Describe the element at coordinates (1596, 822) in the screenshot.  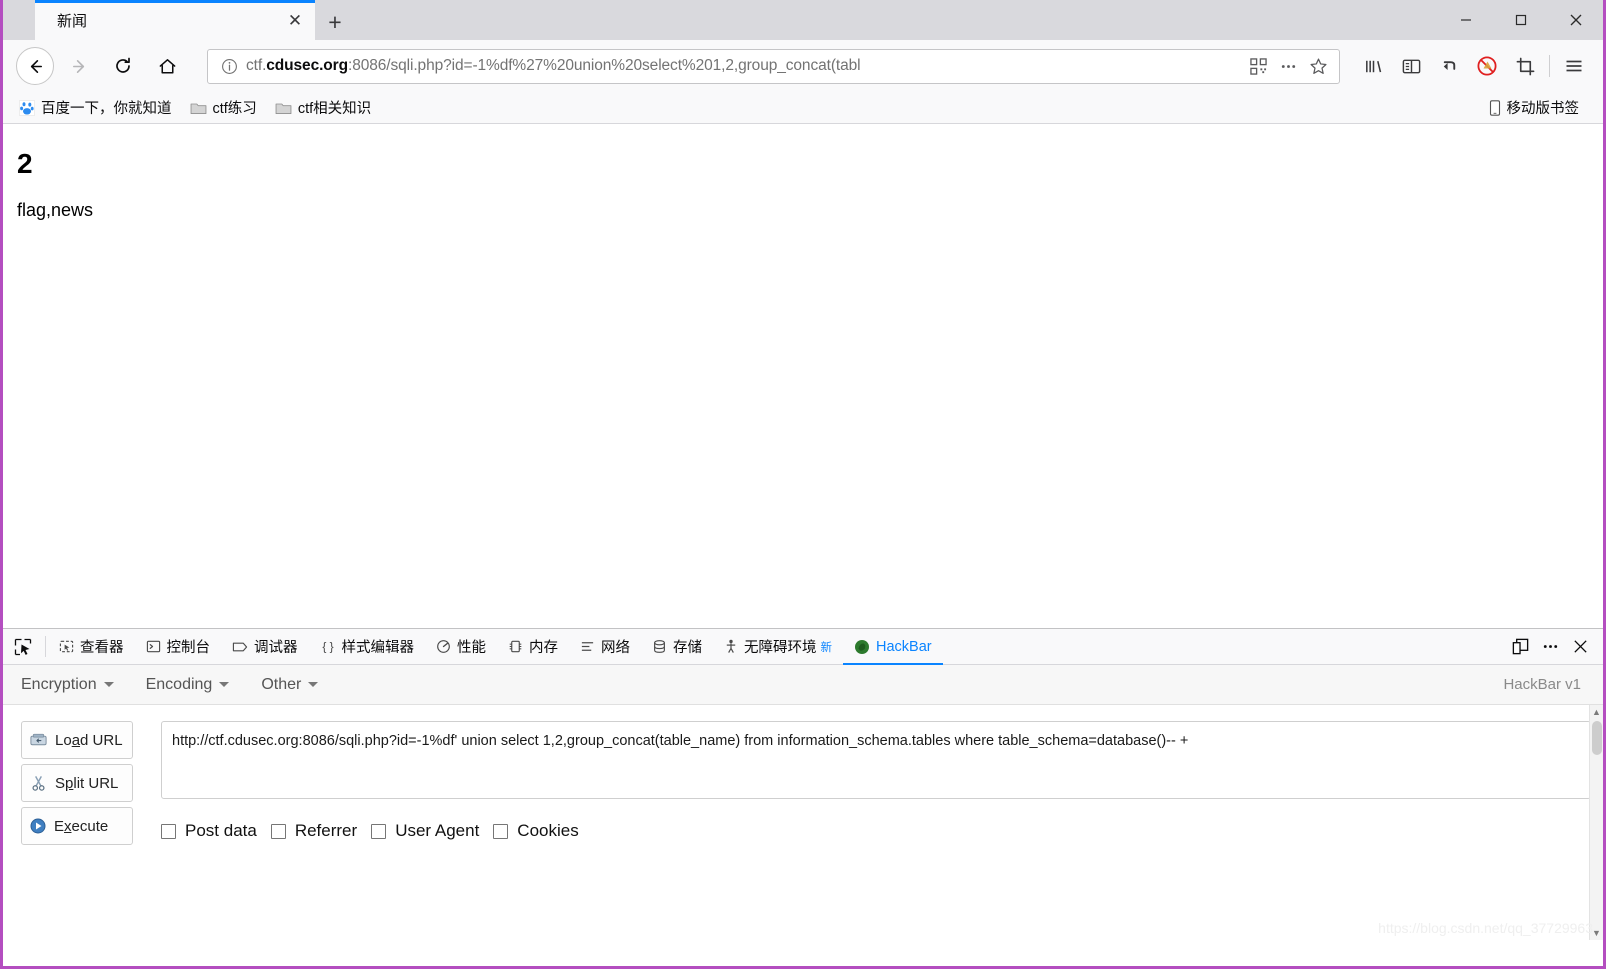
I see `hackbar-scrollbar: ▲ ▼` at that location.